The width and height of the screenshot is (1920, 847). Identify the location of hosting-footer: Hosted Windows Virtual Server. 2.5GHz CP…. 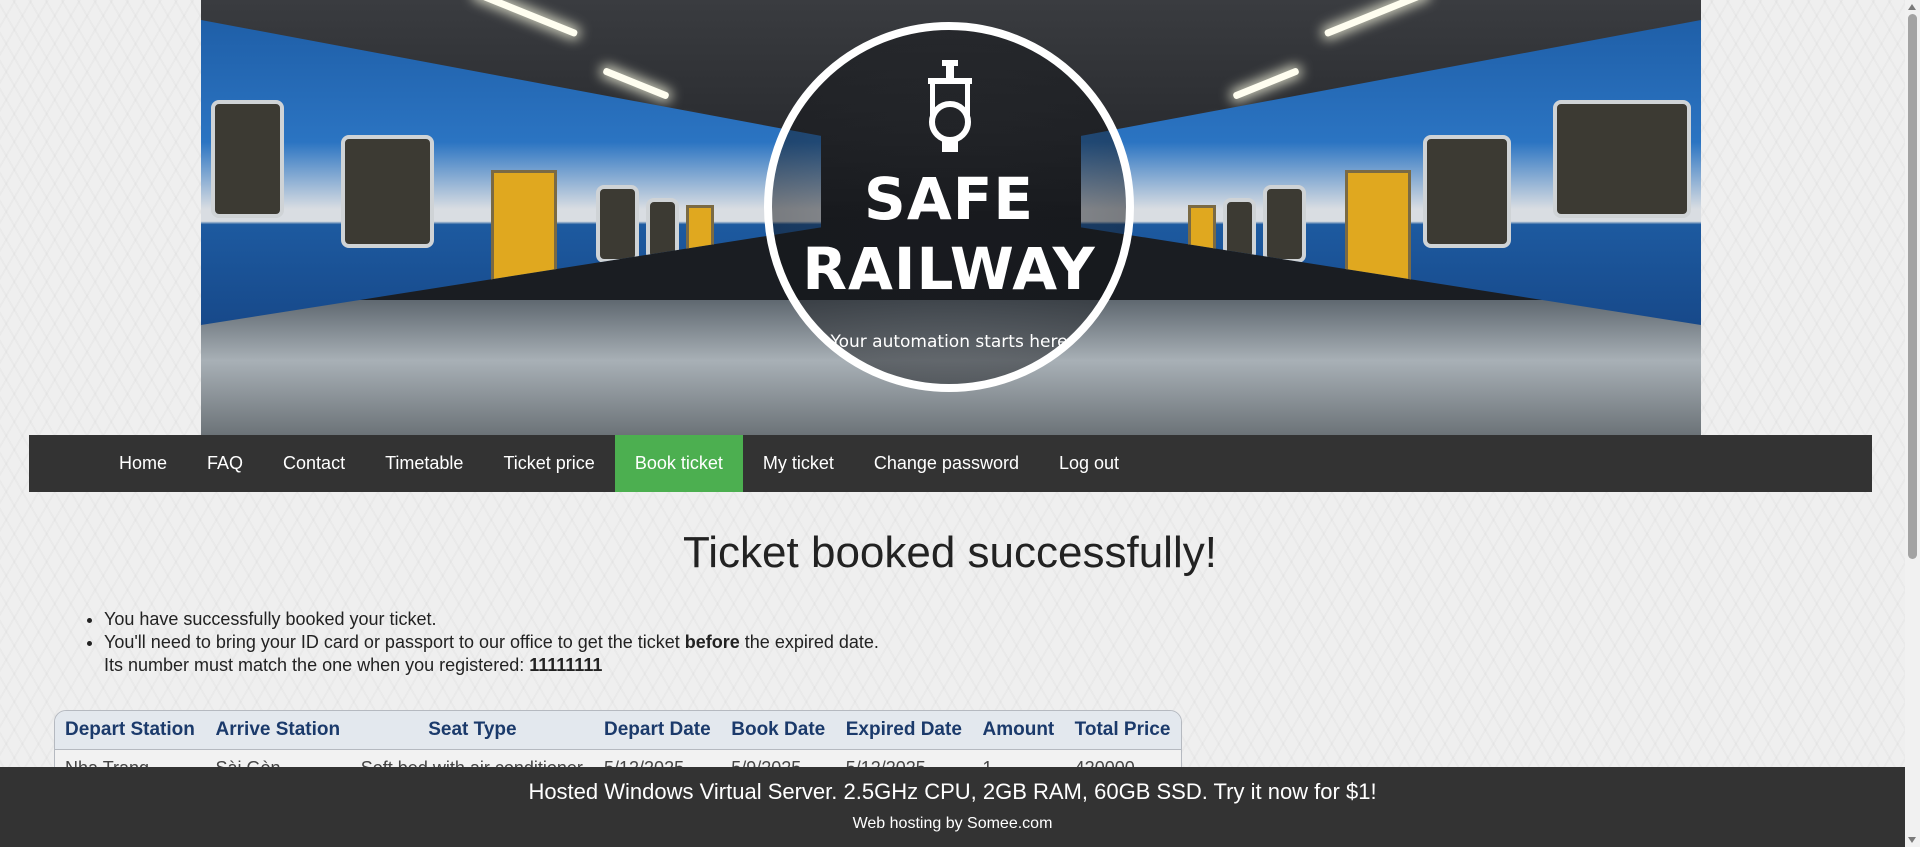
(952, 807).